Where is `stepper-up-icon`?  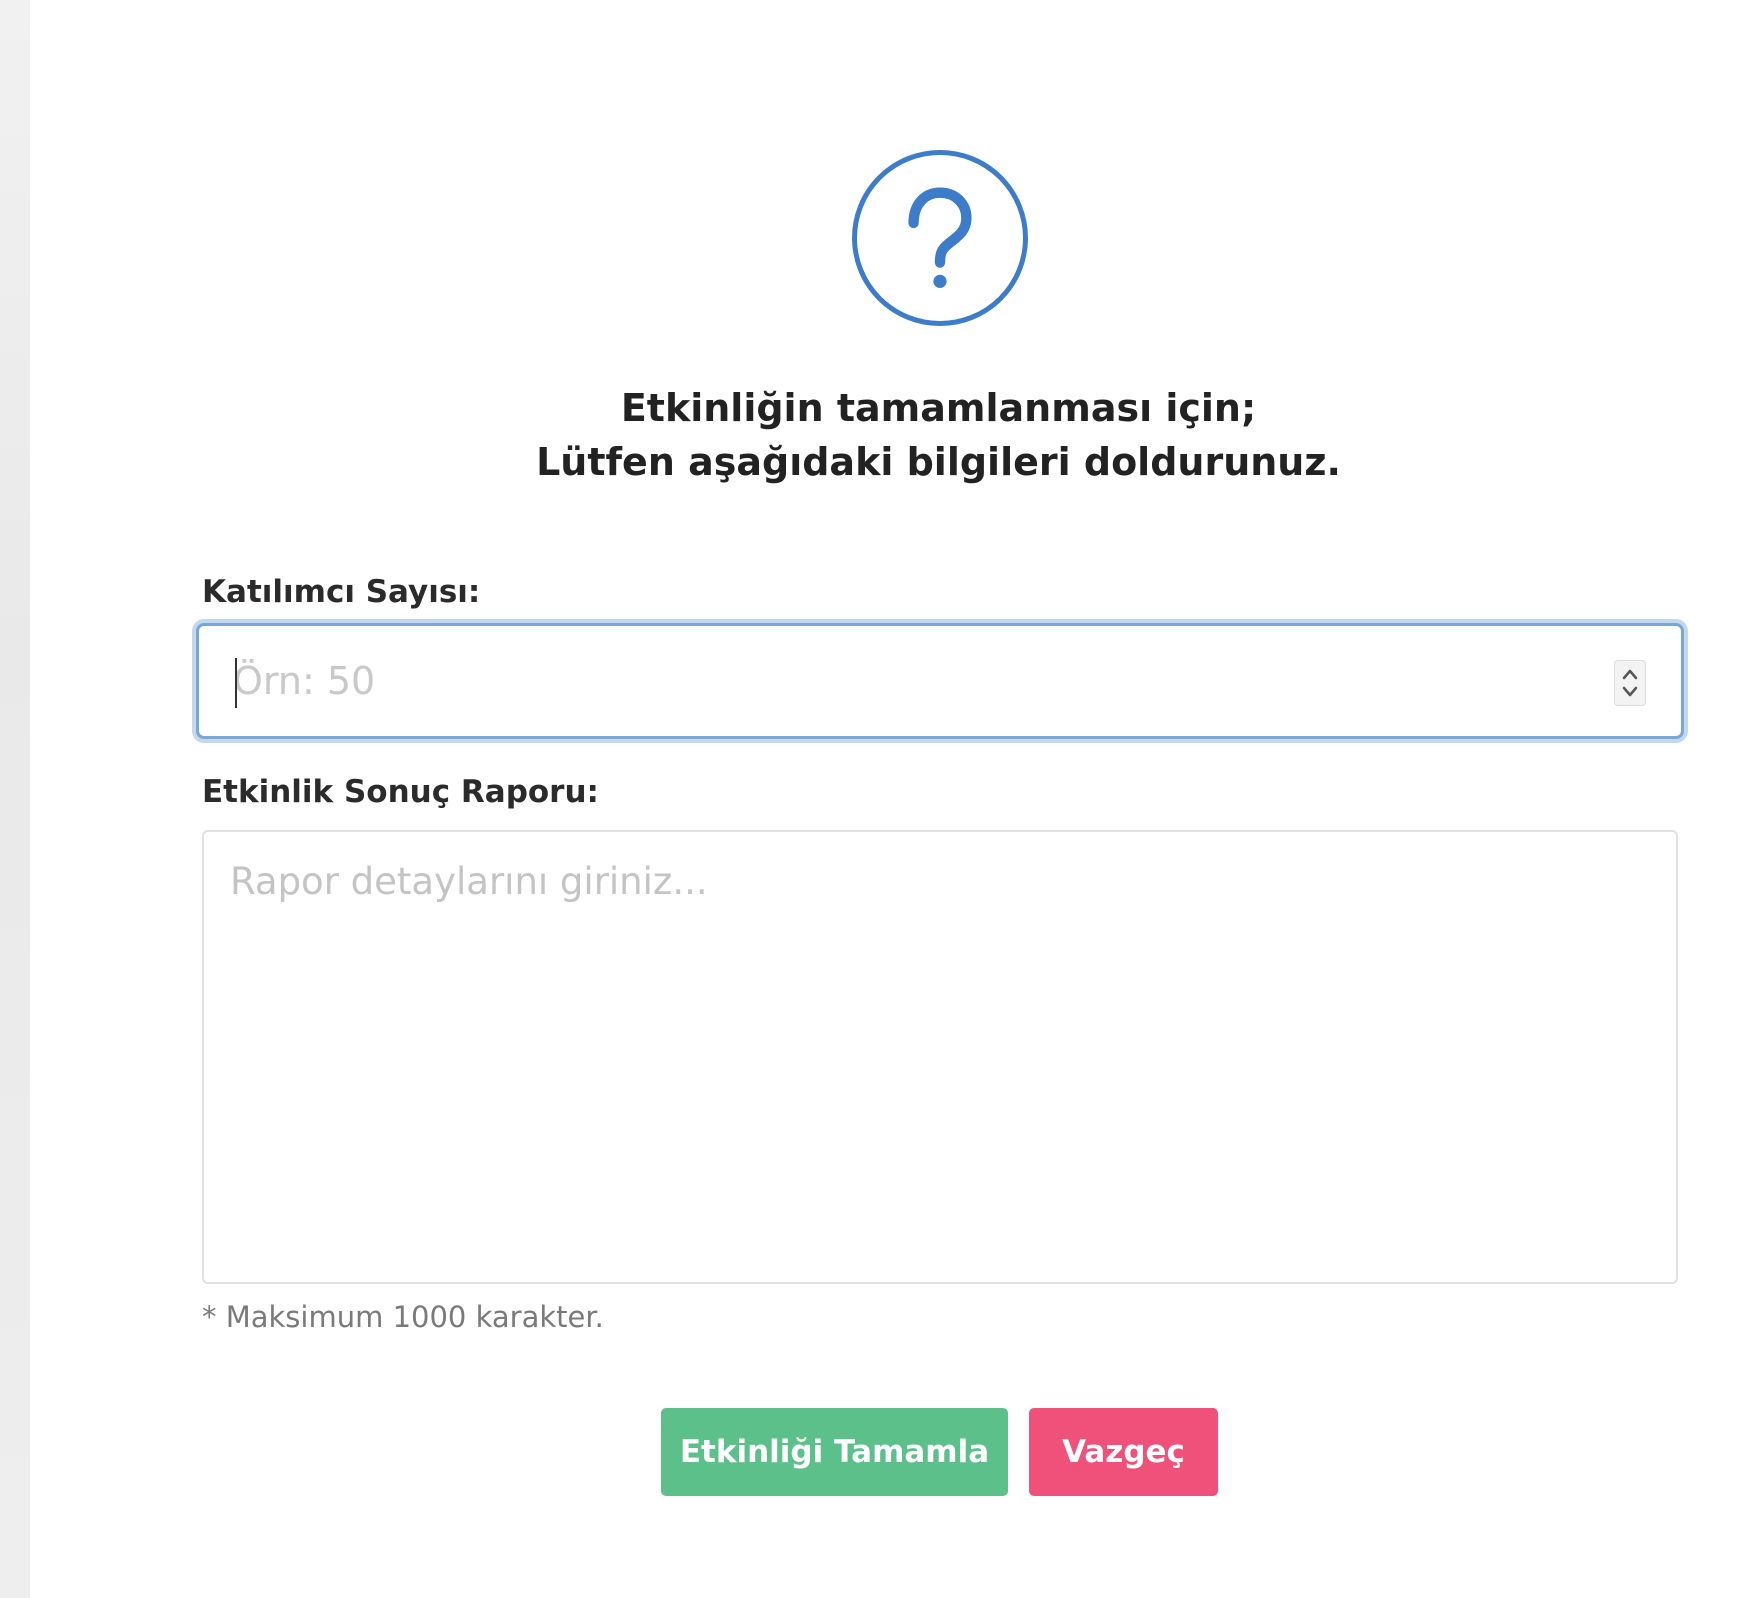 stepper-up-icon is located at coordinates (1630, 674).